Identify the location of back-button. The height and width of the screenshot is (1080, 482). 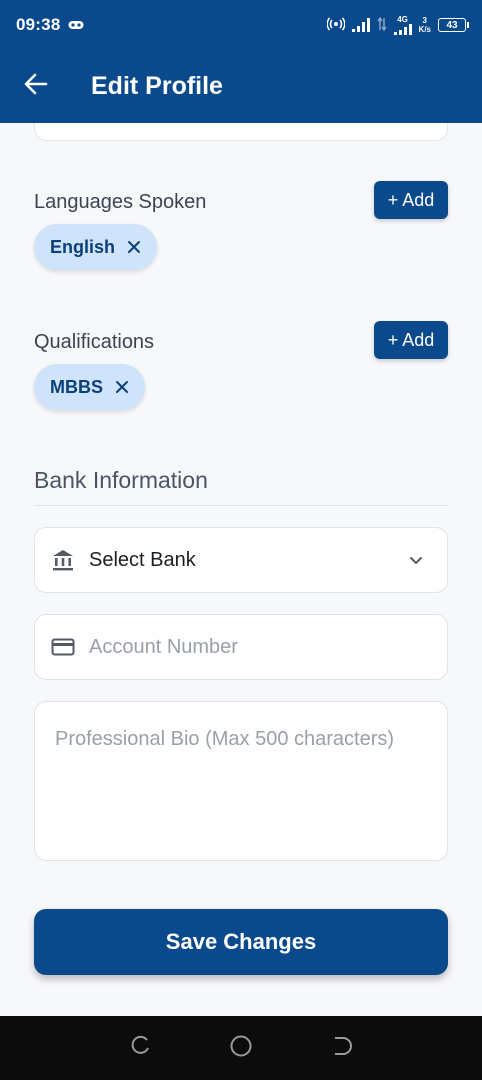
(35, 86).